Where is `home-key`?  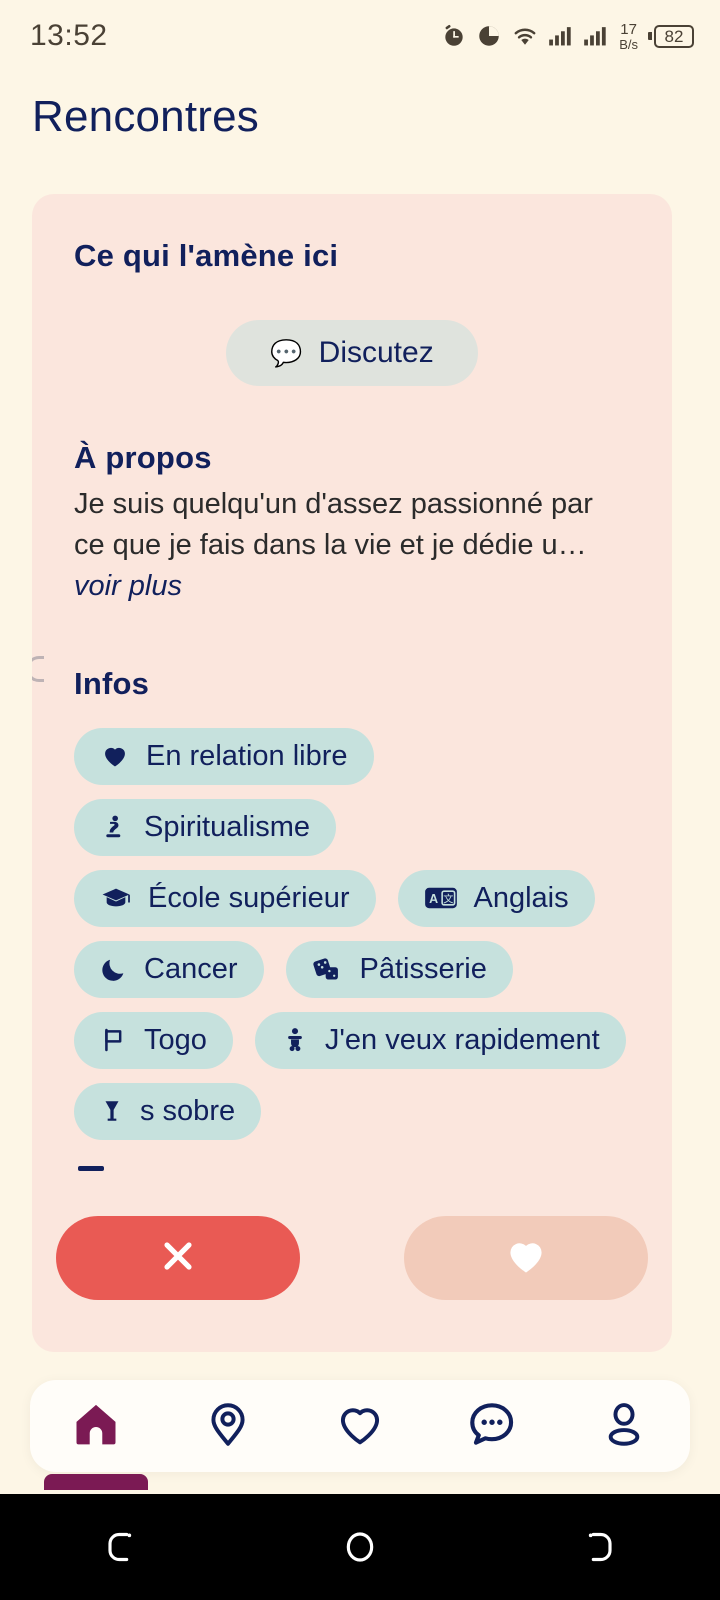
home-key is located at coordinates (360, 1547).